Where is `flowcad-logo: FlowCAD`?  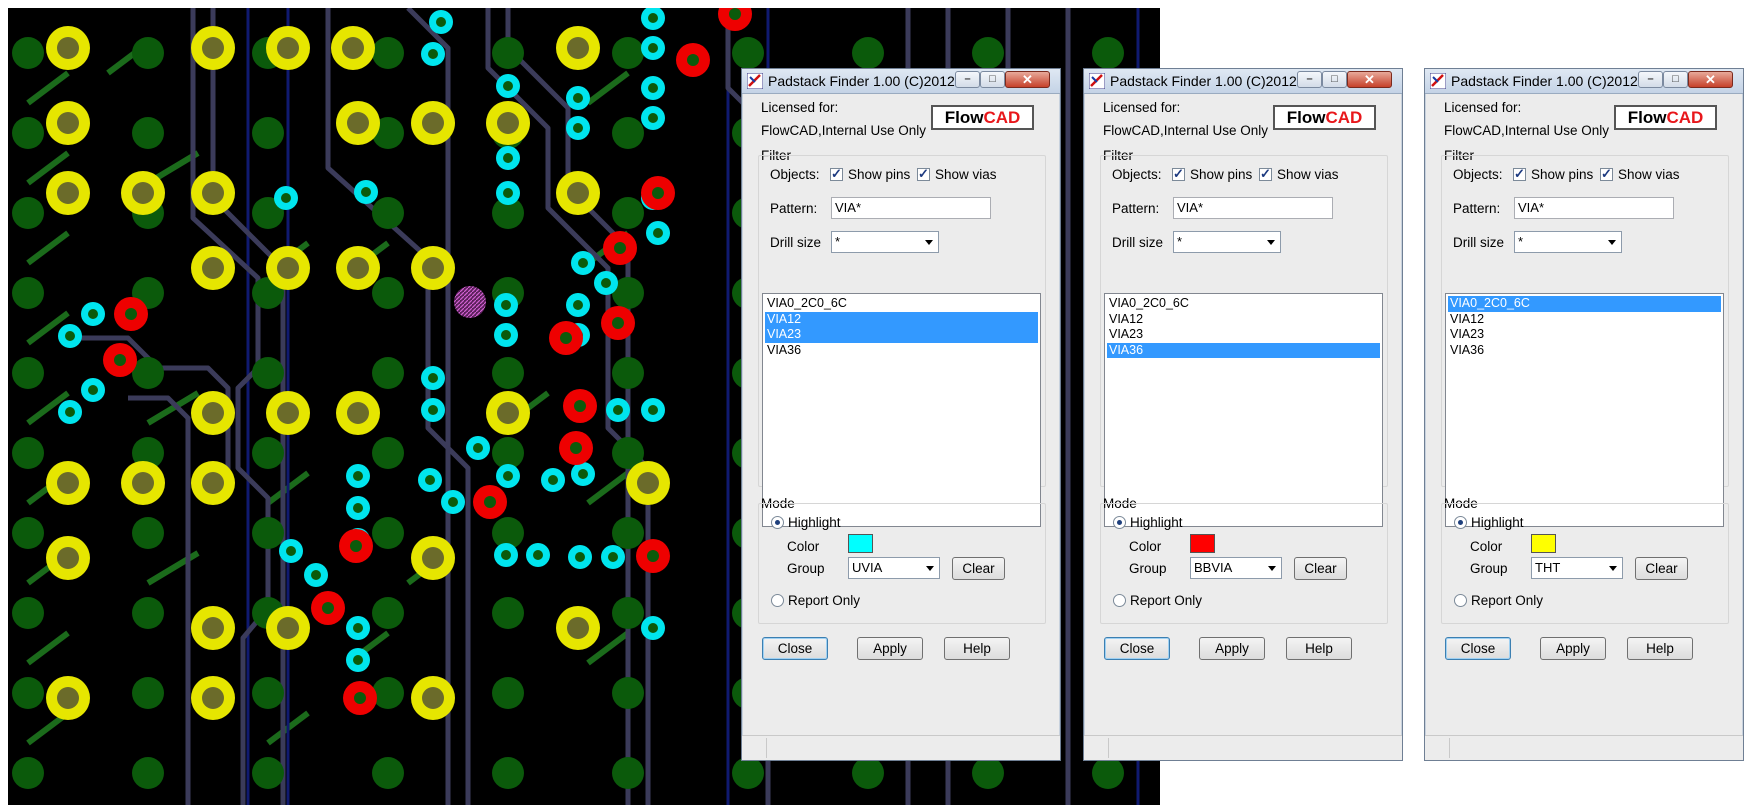
flowcad-logo: FlowCAD is located at coordinates (1665, 117).